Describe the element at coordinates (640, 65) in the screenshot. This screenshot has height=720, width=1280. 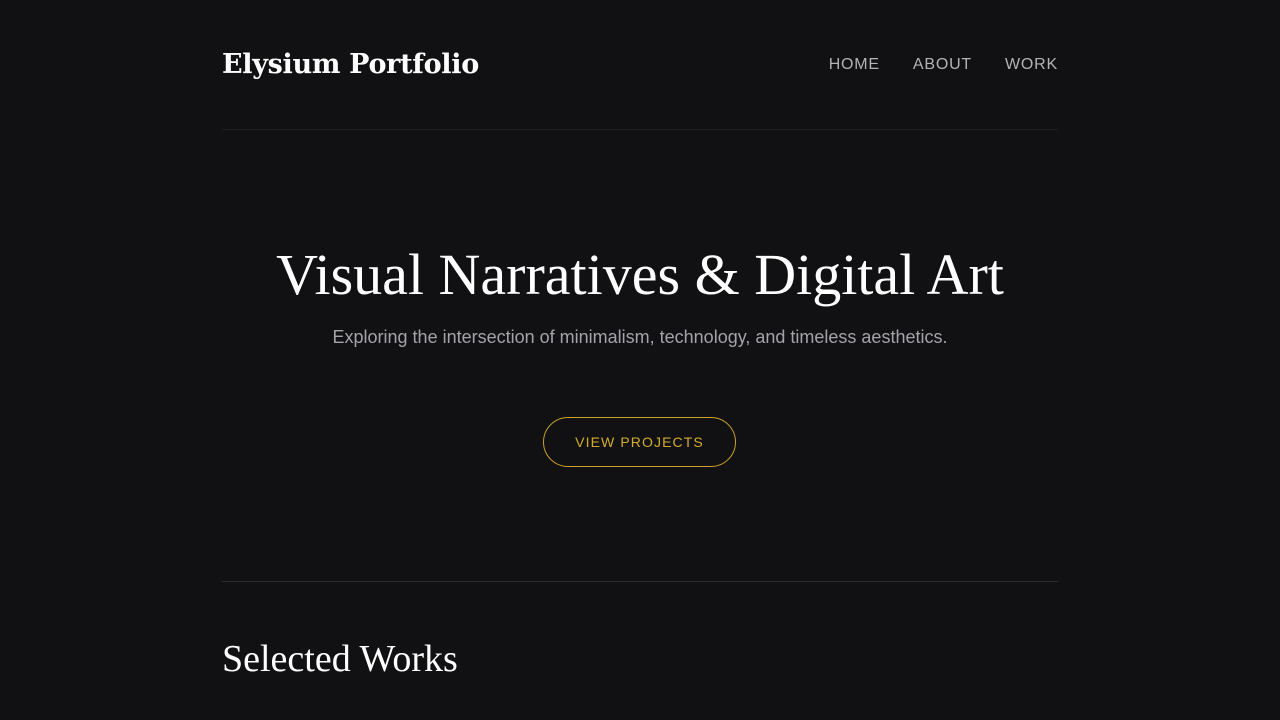
I see `site-header: Elysium Portfolio HOME ABOUT WORK` at that location.